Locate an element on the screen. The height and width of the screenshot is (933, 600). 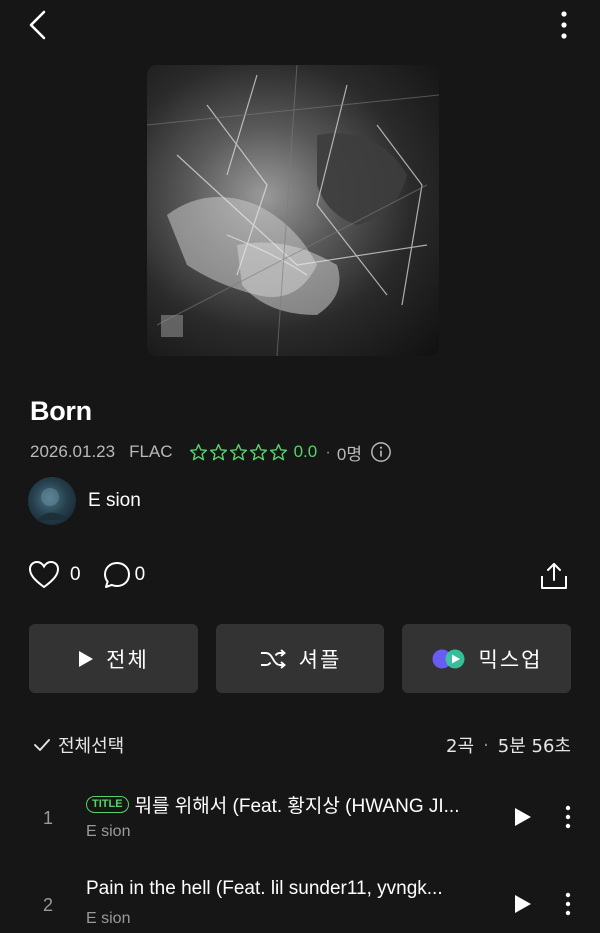
mixup-button: 믹스업 is located at coordinates (486, 658).